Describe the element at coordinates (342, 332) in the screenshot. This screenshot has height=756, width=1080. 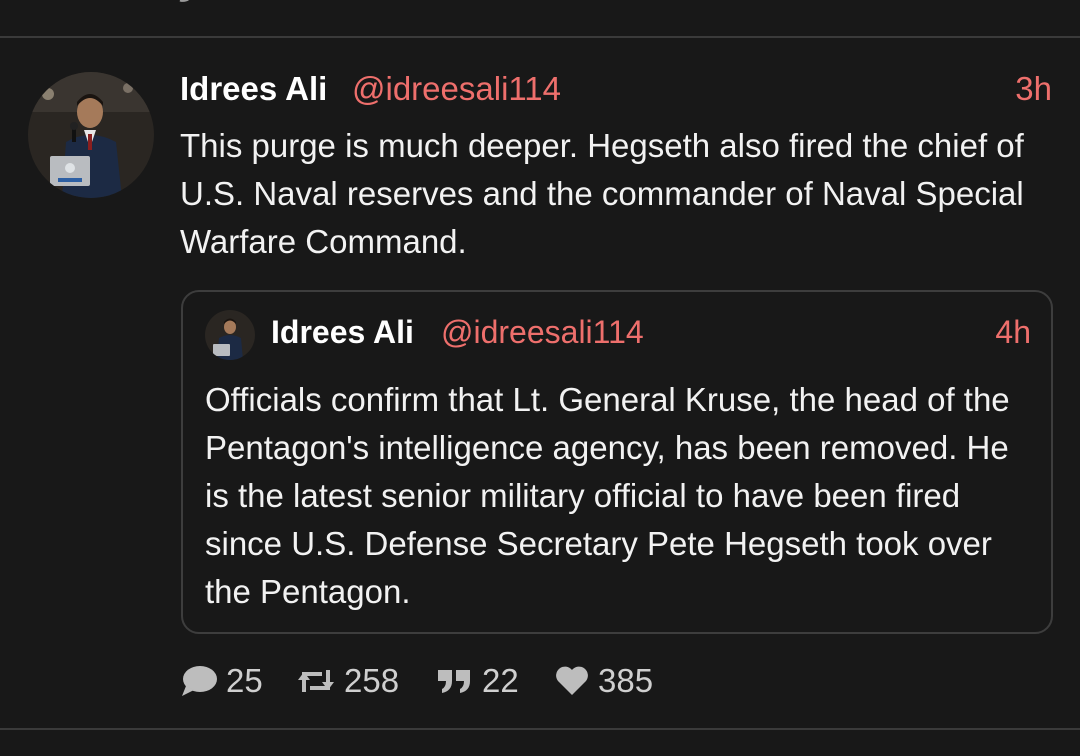
I see `quoted-author-name: Idrees Ali` at that location.